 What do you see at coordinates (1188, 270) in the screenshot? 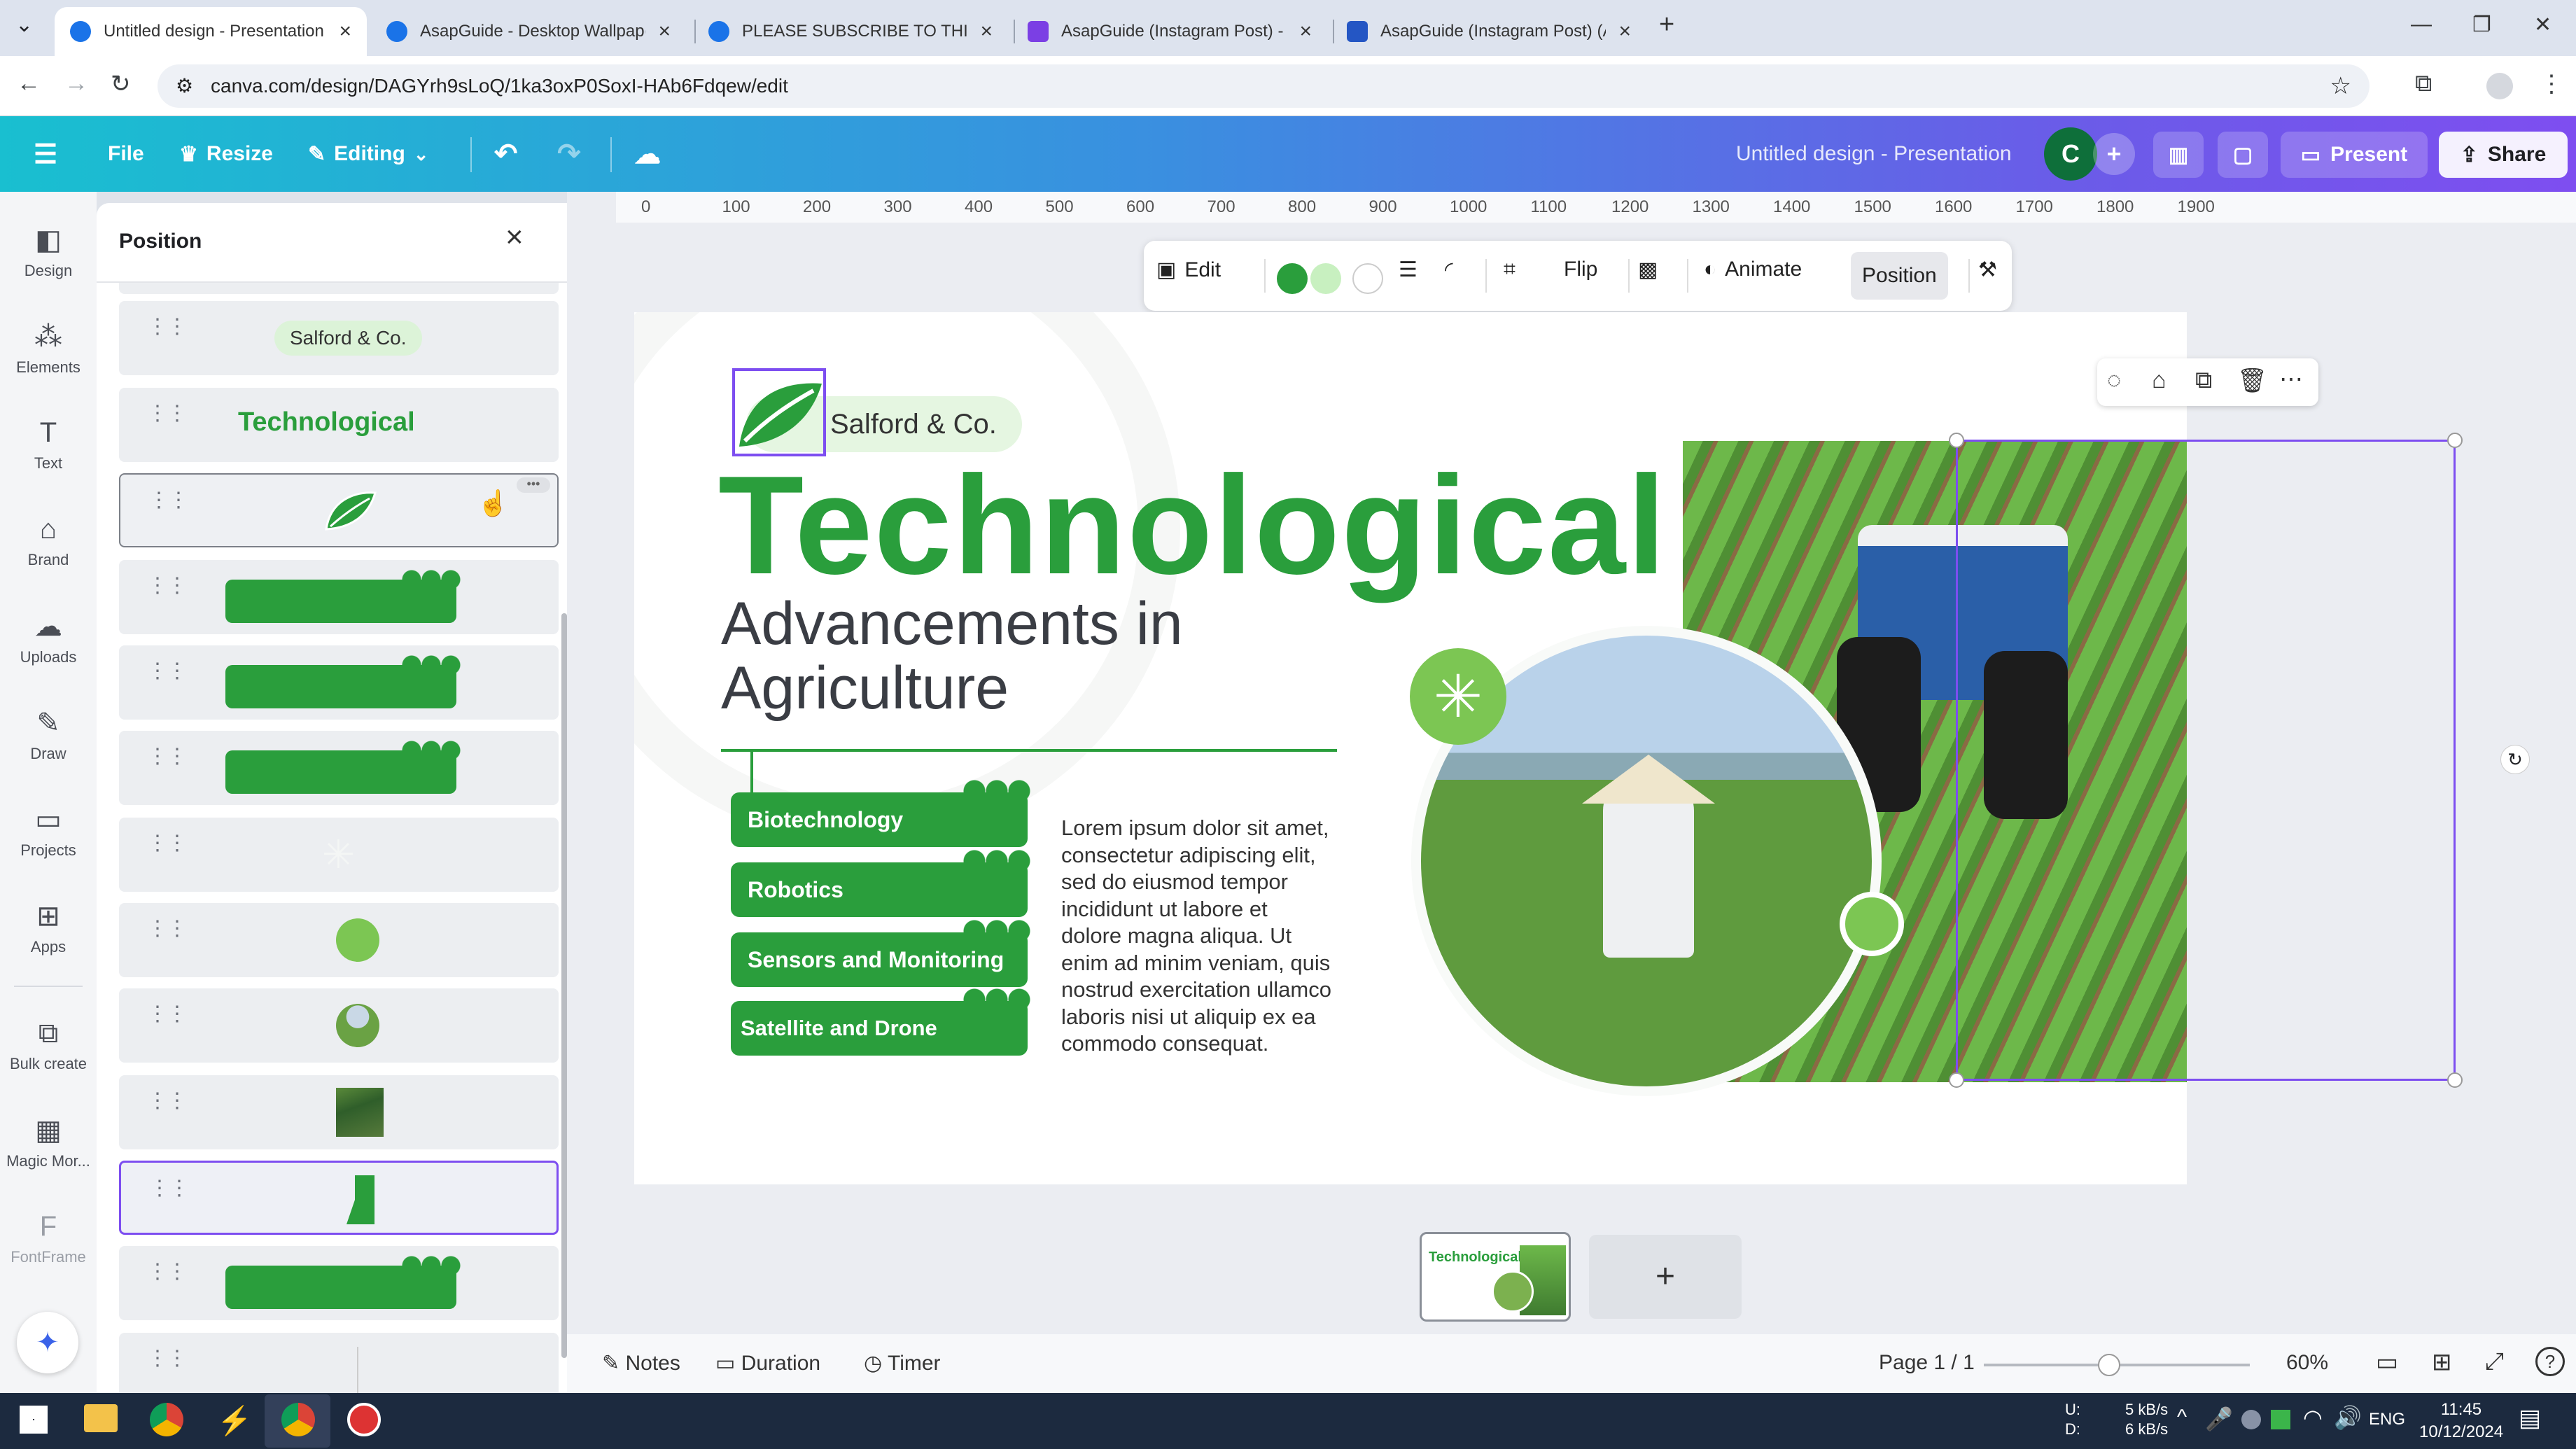
I see `edit-image-button: ▣ Edit` at bounding box center [1188, 270].